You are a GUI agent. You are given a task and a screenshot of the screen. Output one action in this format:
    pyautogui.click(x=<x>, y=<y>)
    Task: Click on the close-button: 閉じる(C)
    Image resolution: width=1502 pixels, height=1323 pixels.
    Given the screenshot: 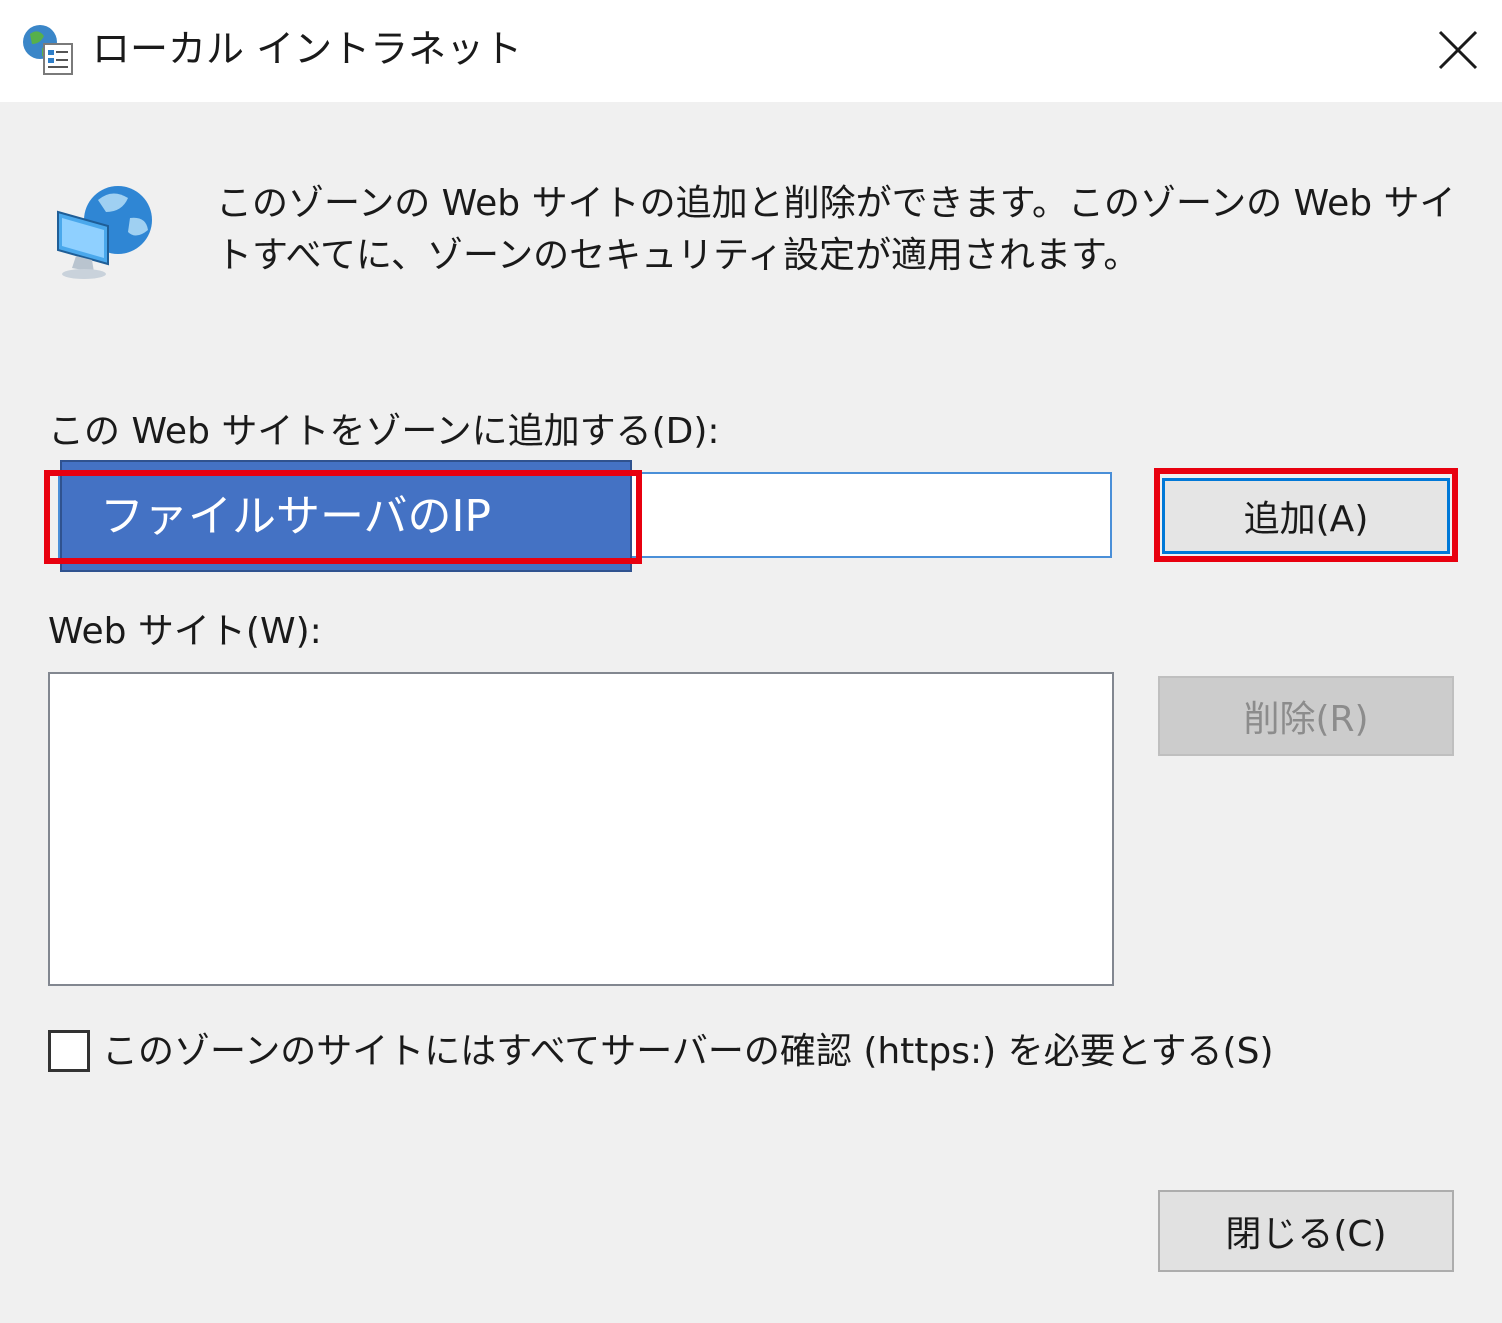 What is the action you would take?
    pyautogui.click(x=1306, y=1231)
    